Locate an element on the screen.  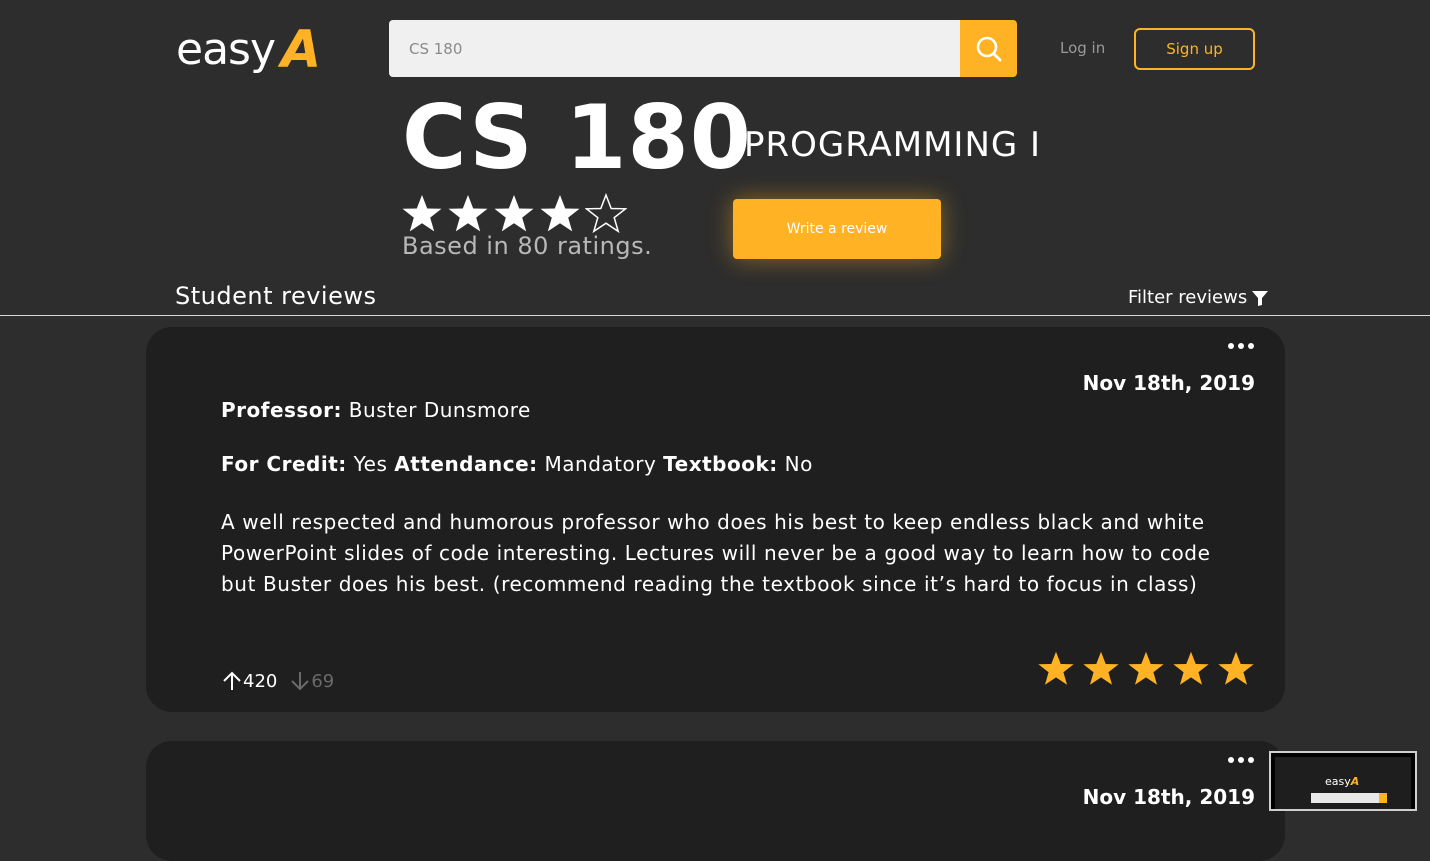
arrow-up-icon is located at coordinates (232, 681).